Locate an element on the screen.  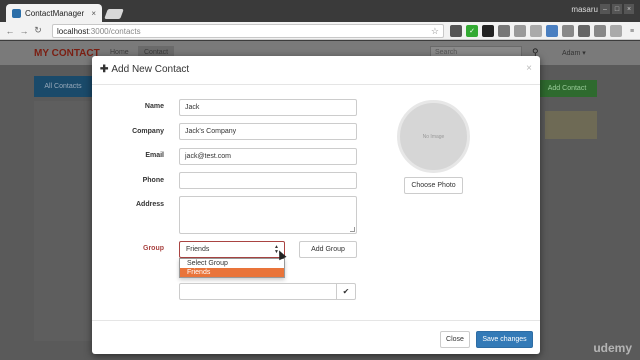
add-group-button: Add Group is located at coordinates (328, 249).